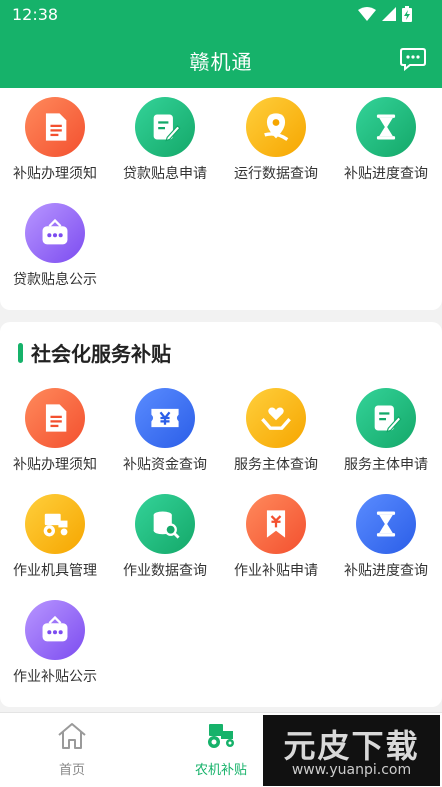 This screenshot has height=787, width=442. I want to click on grid-item: 作业数据查询, so click(165, 544).